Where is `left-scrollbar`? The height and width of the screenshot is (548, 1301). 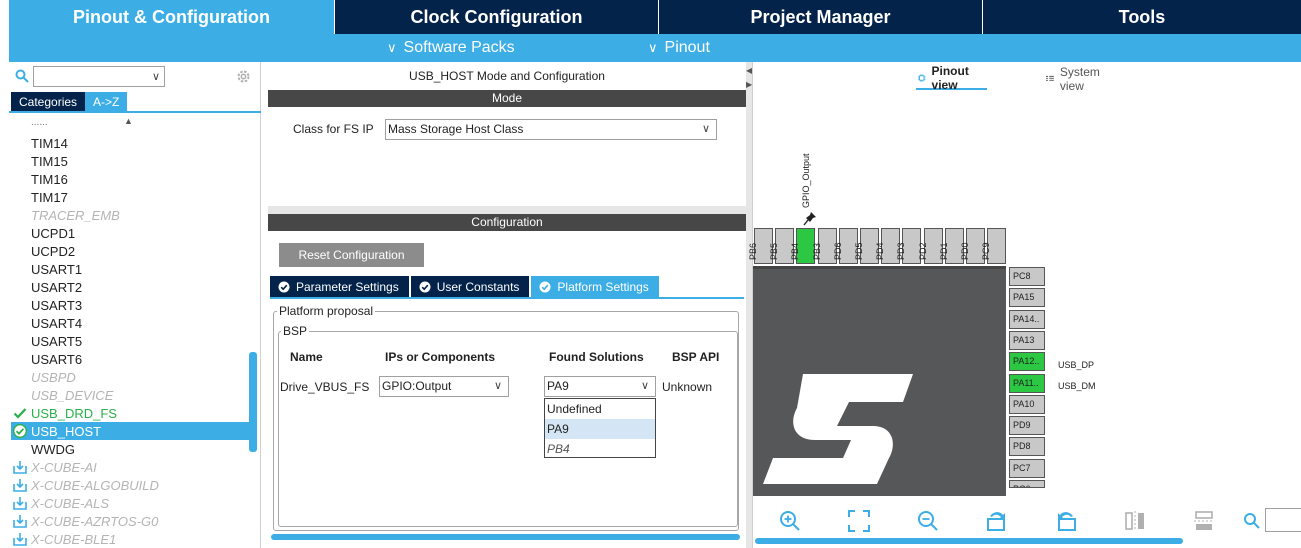 left-scrollbar is located at coordinates (253, 402).